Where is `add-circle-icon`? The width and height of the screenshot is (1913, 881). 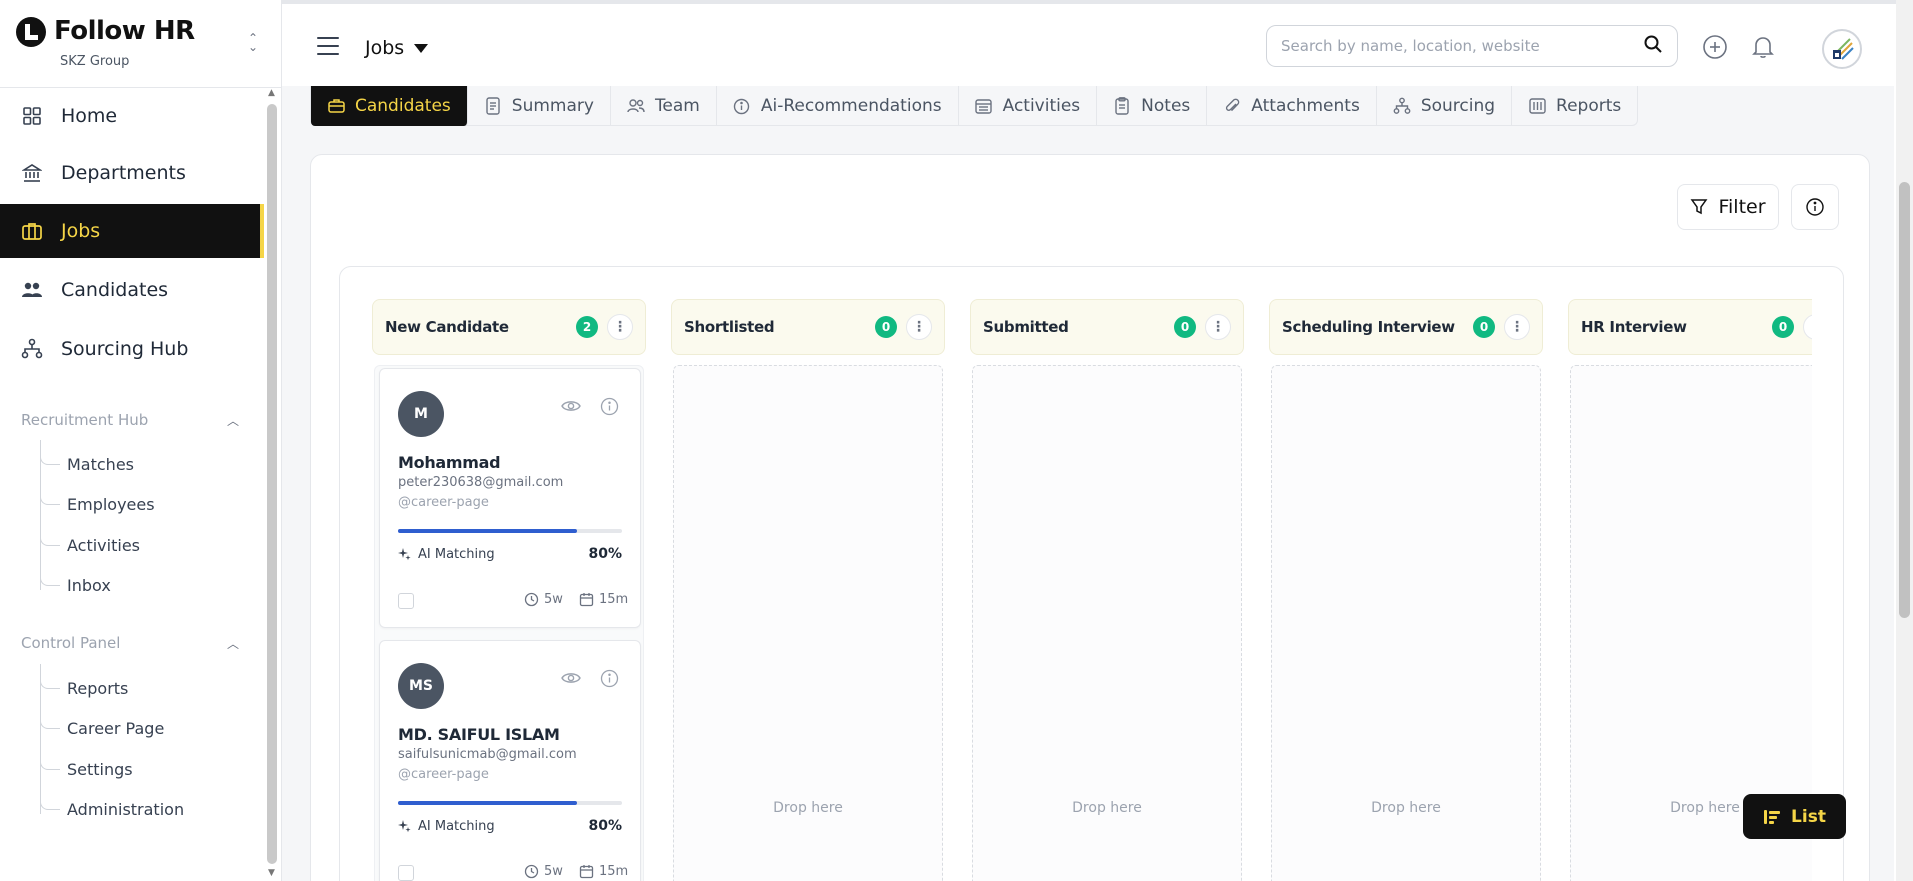
add-circle-icon is located at coordinates (1715, 47).